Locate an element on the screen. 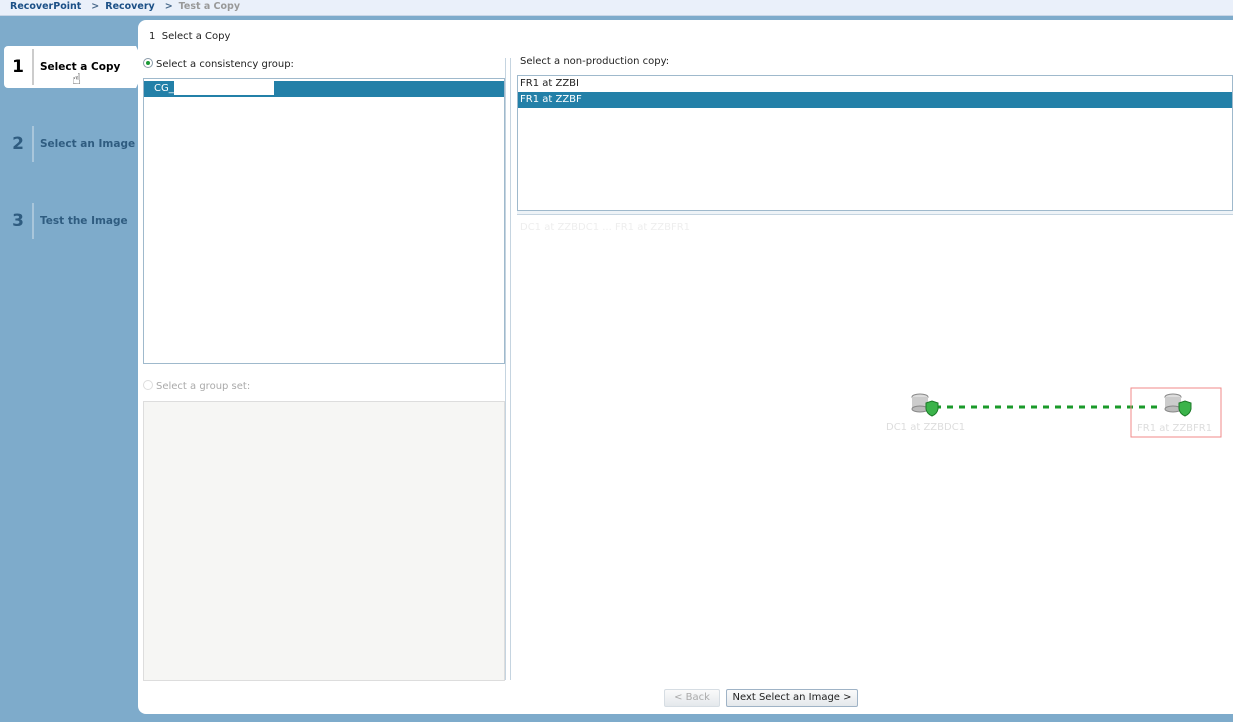 This screenshot has width=1233, height=722. next-button: Next Select an Image > is located at coordinates (792, 698).